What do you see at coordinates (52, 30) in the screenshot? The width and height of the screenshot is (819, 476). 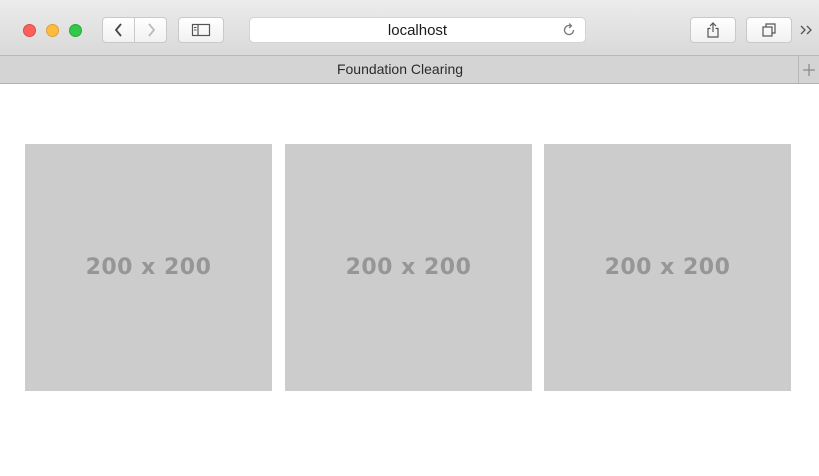 I see `minimize-window-button` at bounding box center [52, 30].